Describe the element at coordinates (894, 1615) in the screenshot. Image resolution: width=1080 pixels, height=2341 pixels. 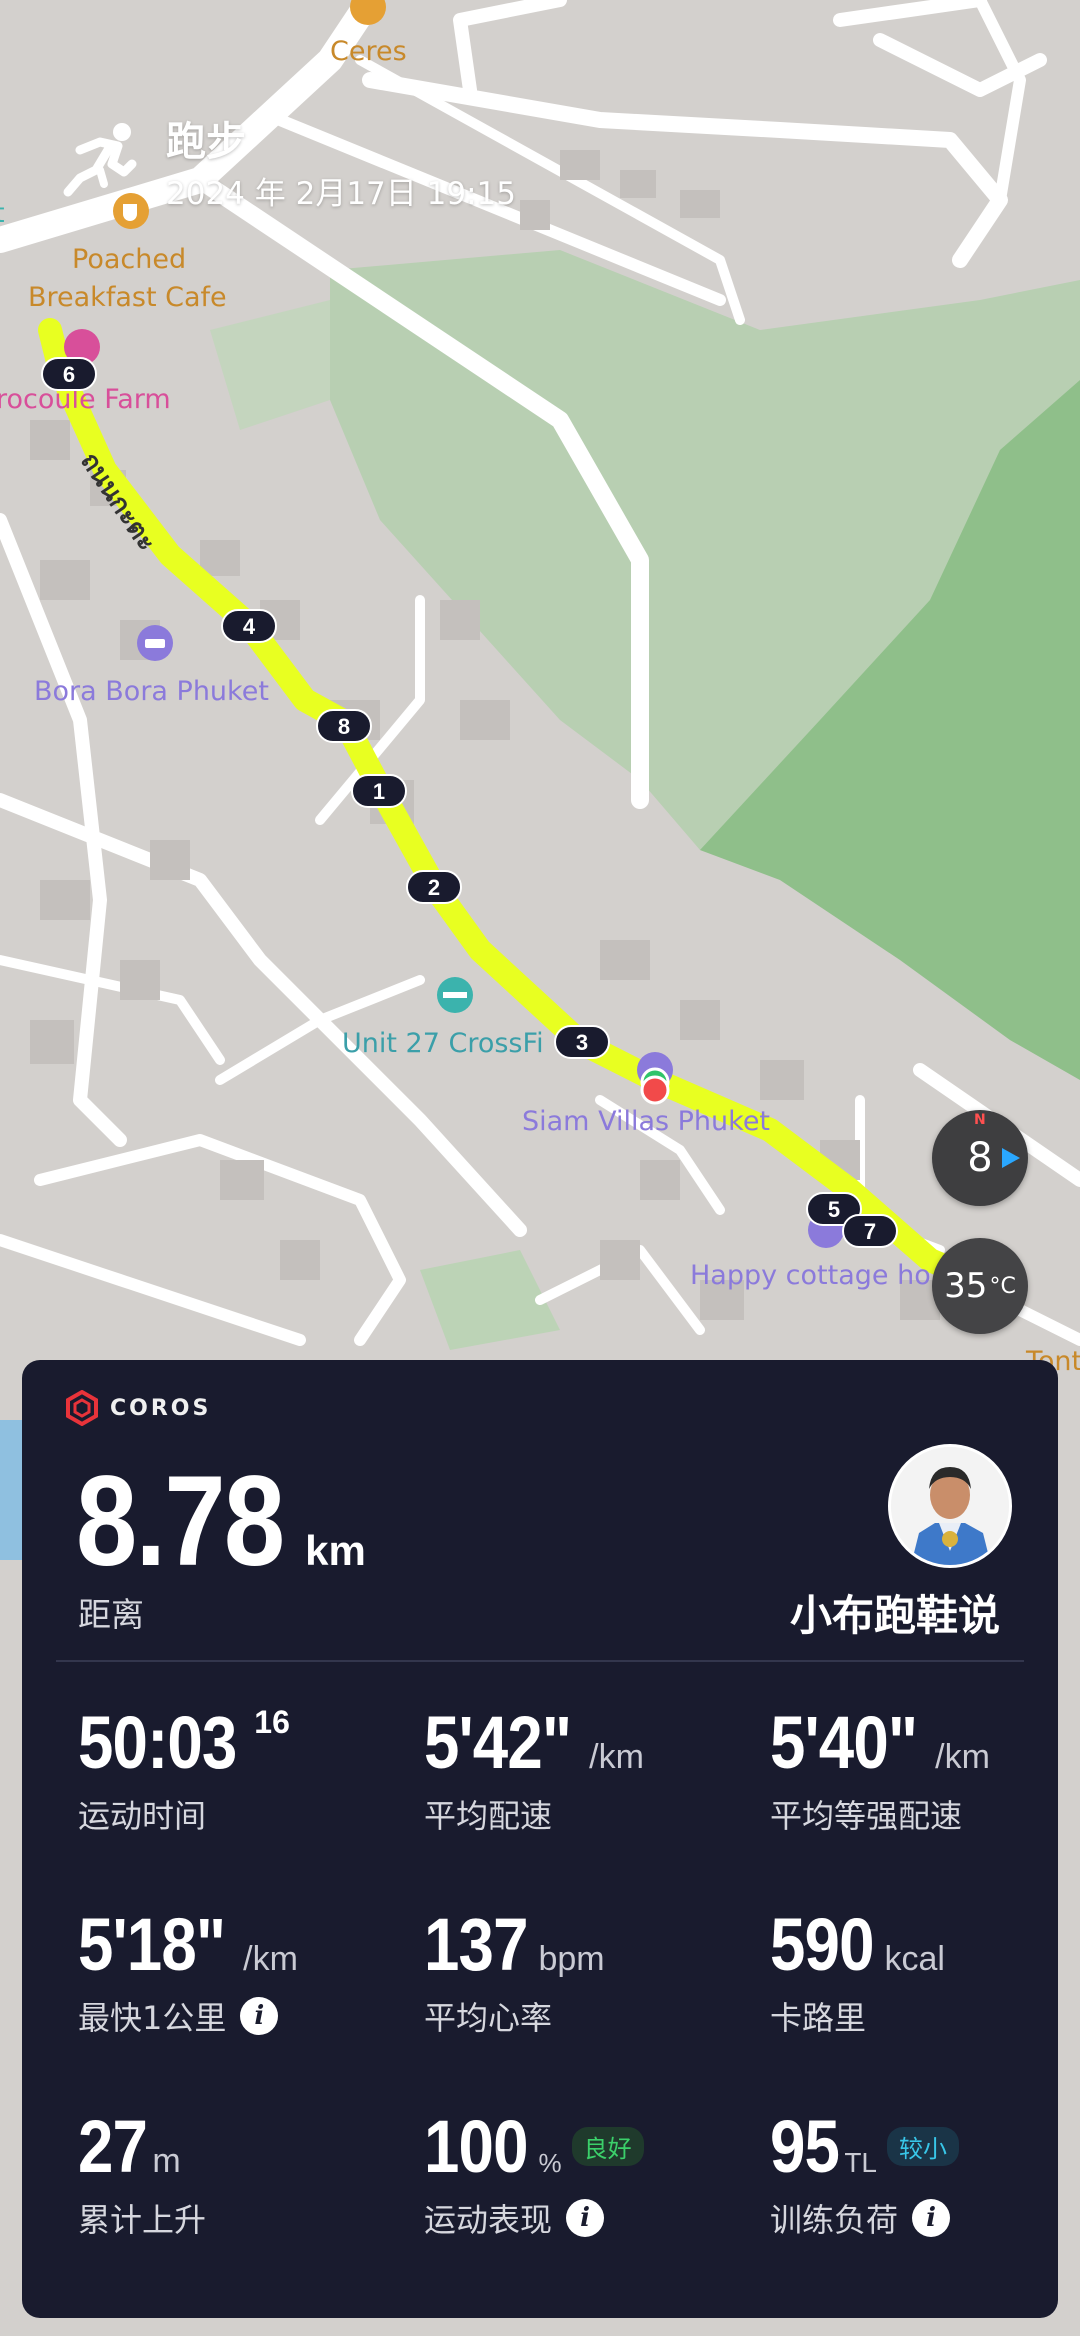
I see `author-name: 小布跑鞋说` at that location.